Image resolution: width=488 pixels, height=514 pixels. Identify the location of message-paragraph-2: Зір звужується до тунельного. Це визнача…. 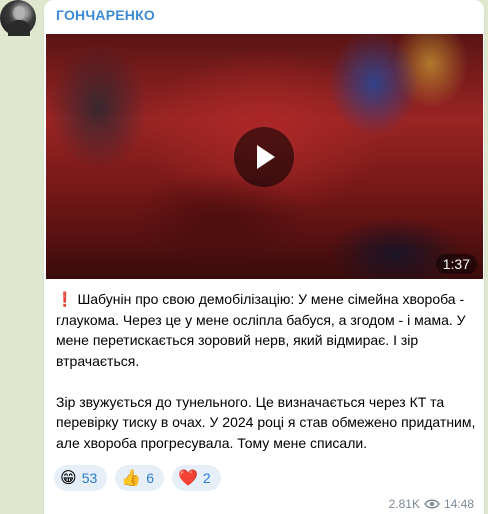
(266, 422).